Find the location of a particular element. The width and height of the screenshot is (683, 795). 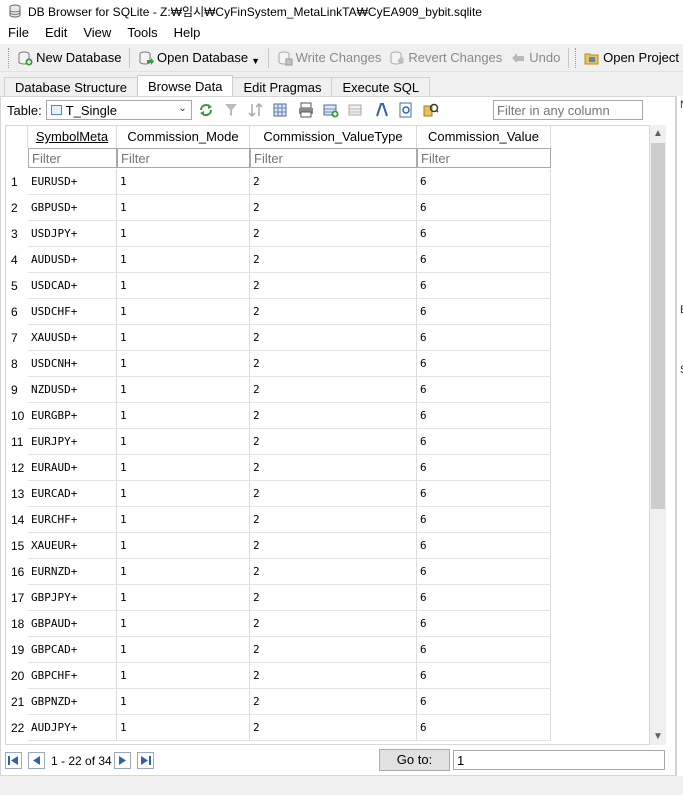

save-table-icon is located at coordinates (281, 110).